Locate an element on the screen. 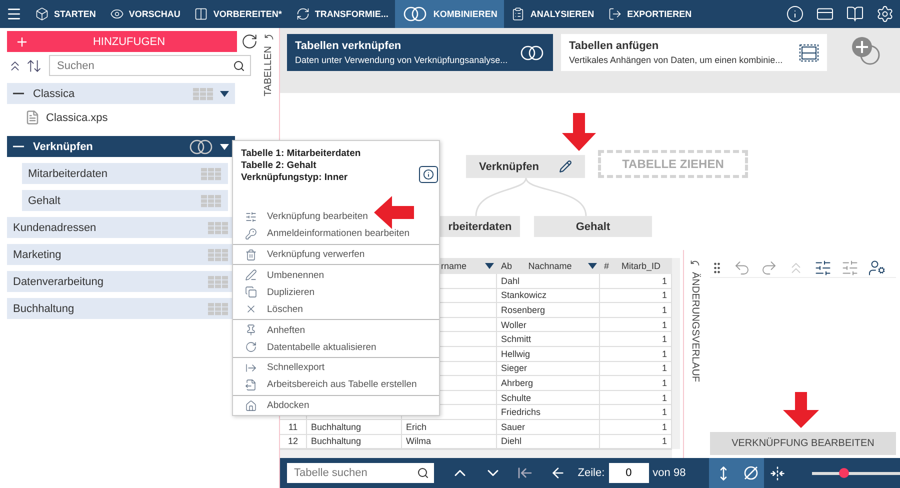 Image resolution: width=900 pixels, height=488 pixels. menu-item: Duplizieren is located at coordinates (336, 292).